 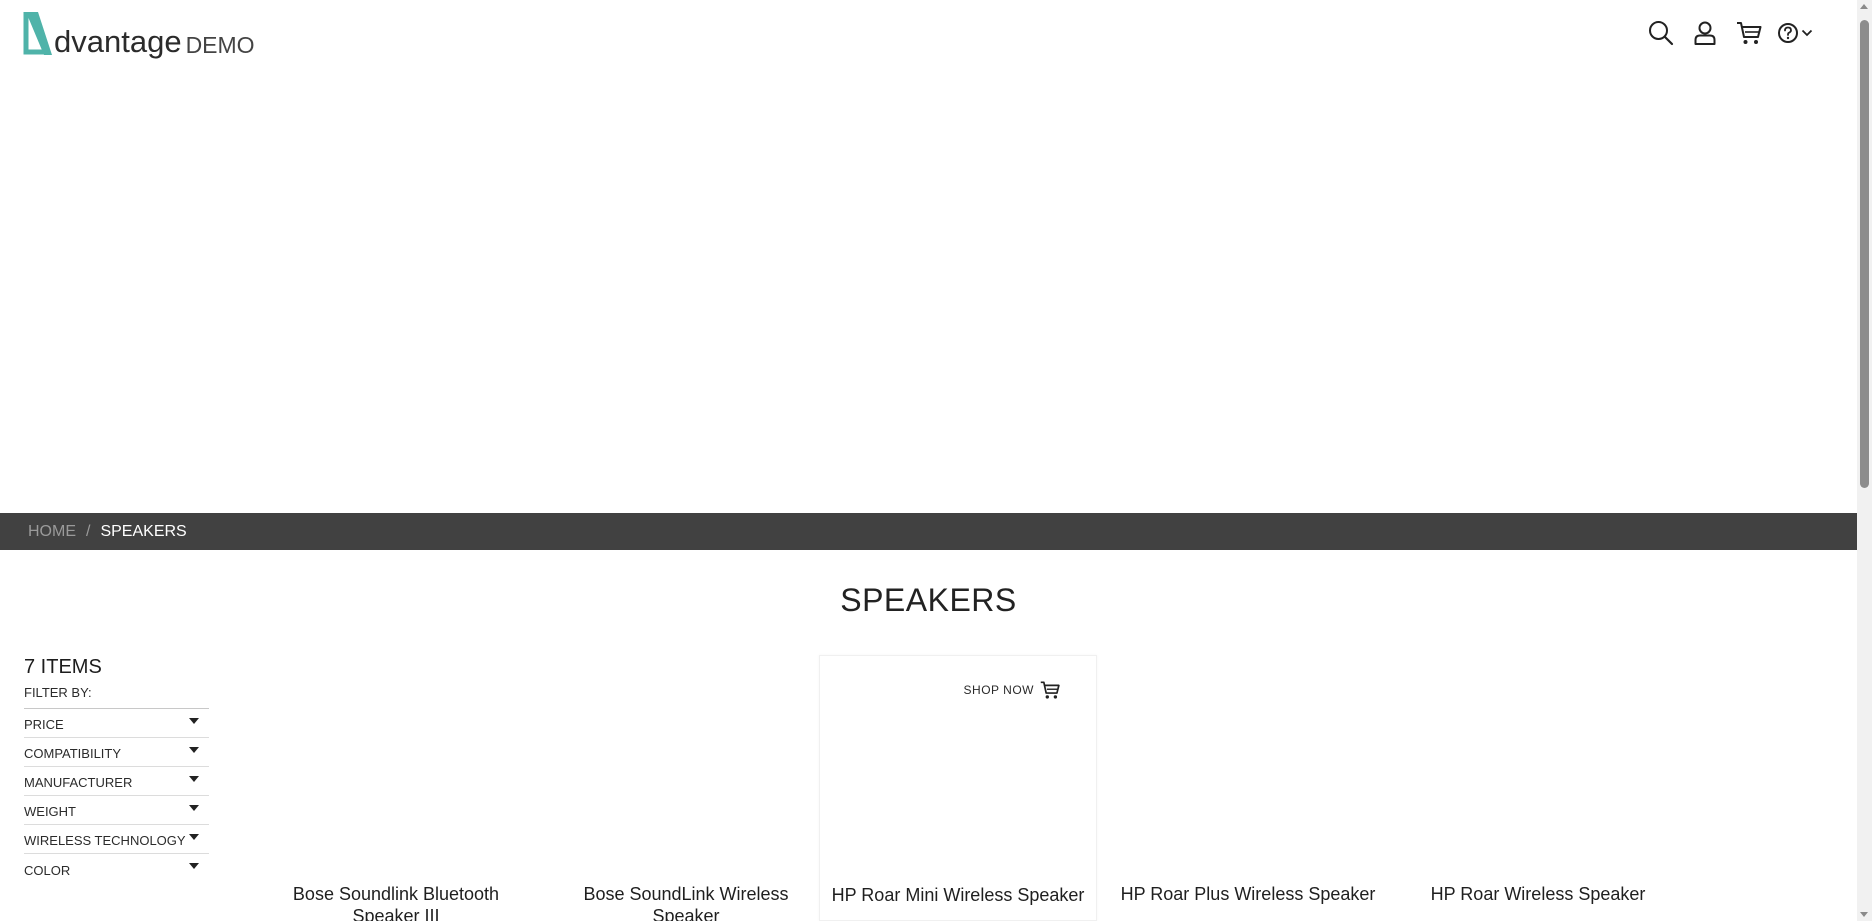 What do you see at coordinates (998, 690) in the screenshot?
I see `shop-now-label: SHOP NOW` at bounding box center [998, 690].